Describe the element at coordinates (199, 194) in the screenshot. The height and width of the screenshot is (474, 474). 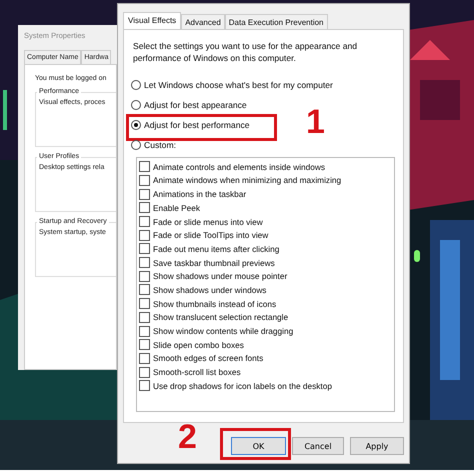
I see `checkbox-label: Animations in the taskbar` at that location.